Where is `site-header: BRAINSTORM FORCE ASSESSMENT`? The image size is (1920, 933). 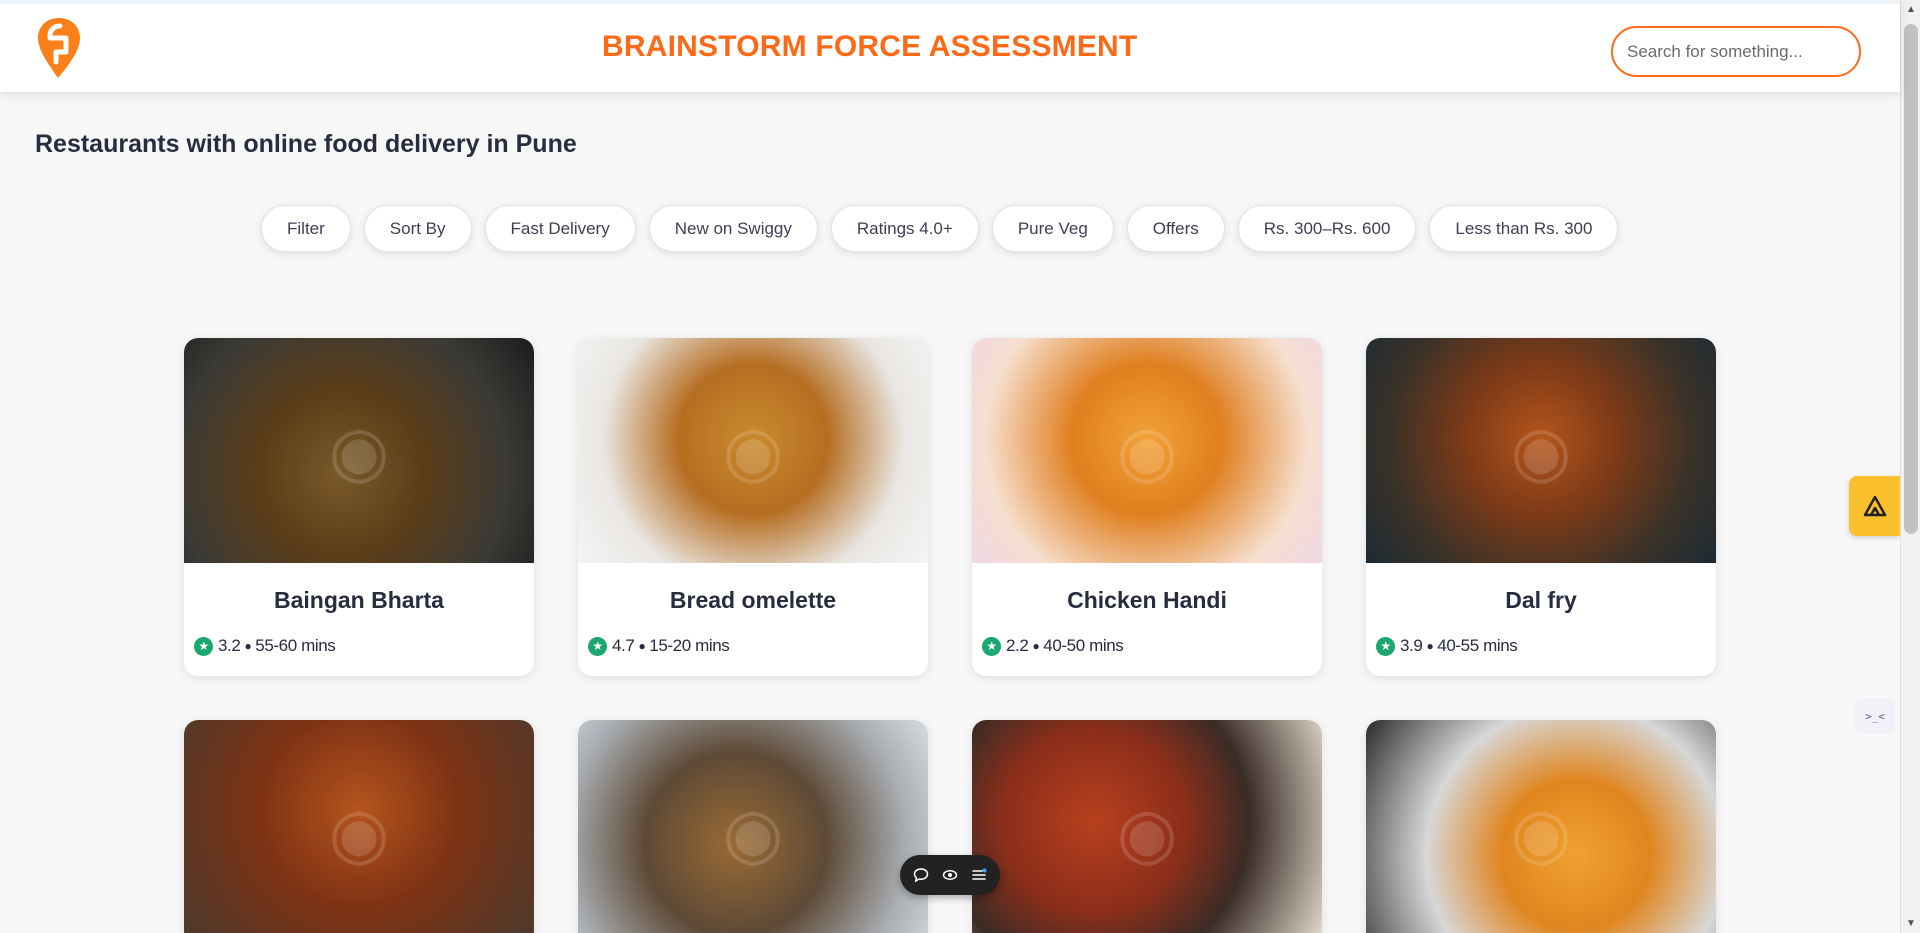
site-header: BRAINSTORM FORCE ASSESSMENT is located at coordinates (950, 46).